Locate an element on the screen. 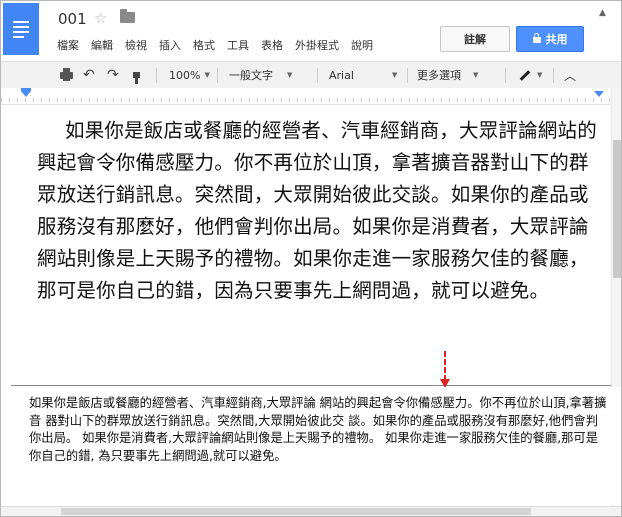 This screenshot has width=622, height=517. print-icon is located at coordinates (66, 74).